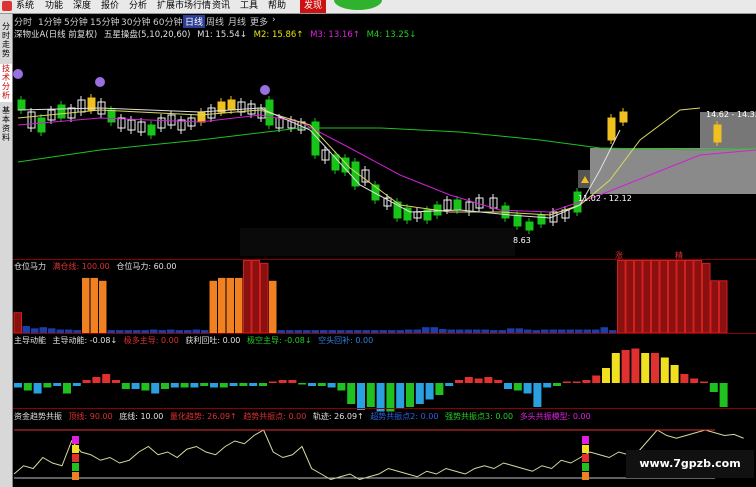  I want to click on indicator1-title: 仓位马力, so click(30, 266).